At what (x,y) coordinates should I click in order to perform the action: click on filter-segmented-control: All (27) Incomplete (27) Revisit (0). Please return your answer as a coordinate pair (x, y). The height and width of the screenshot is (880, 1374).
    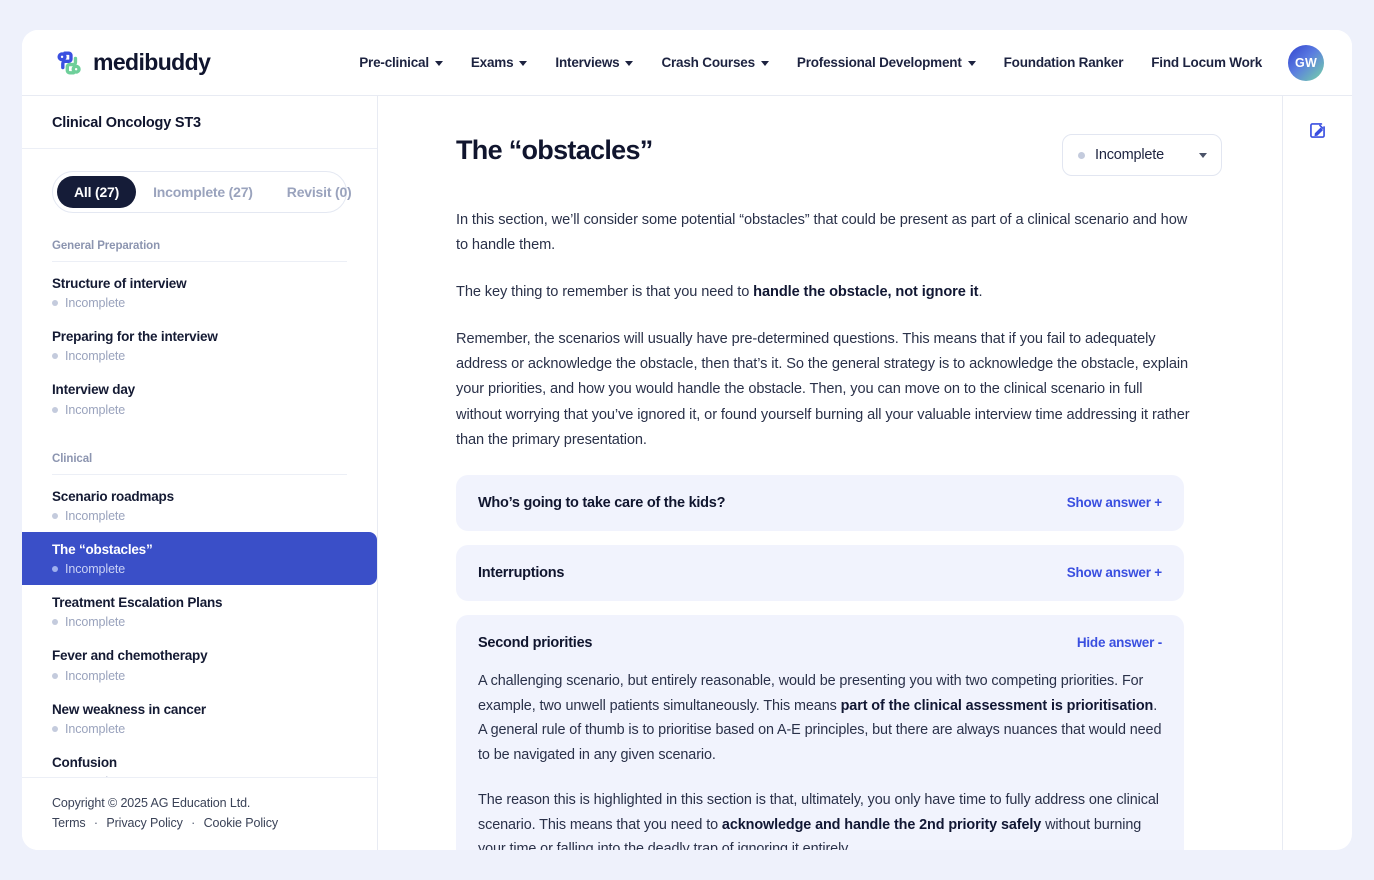
    Looking at the image, I should click on (202, 192).